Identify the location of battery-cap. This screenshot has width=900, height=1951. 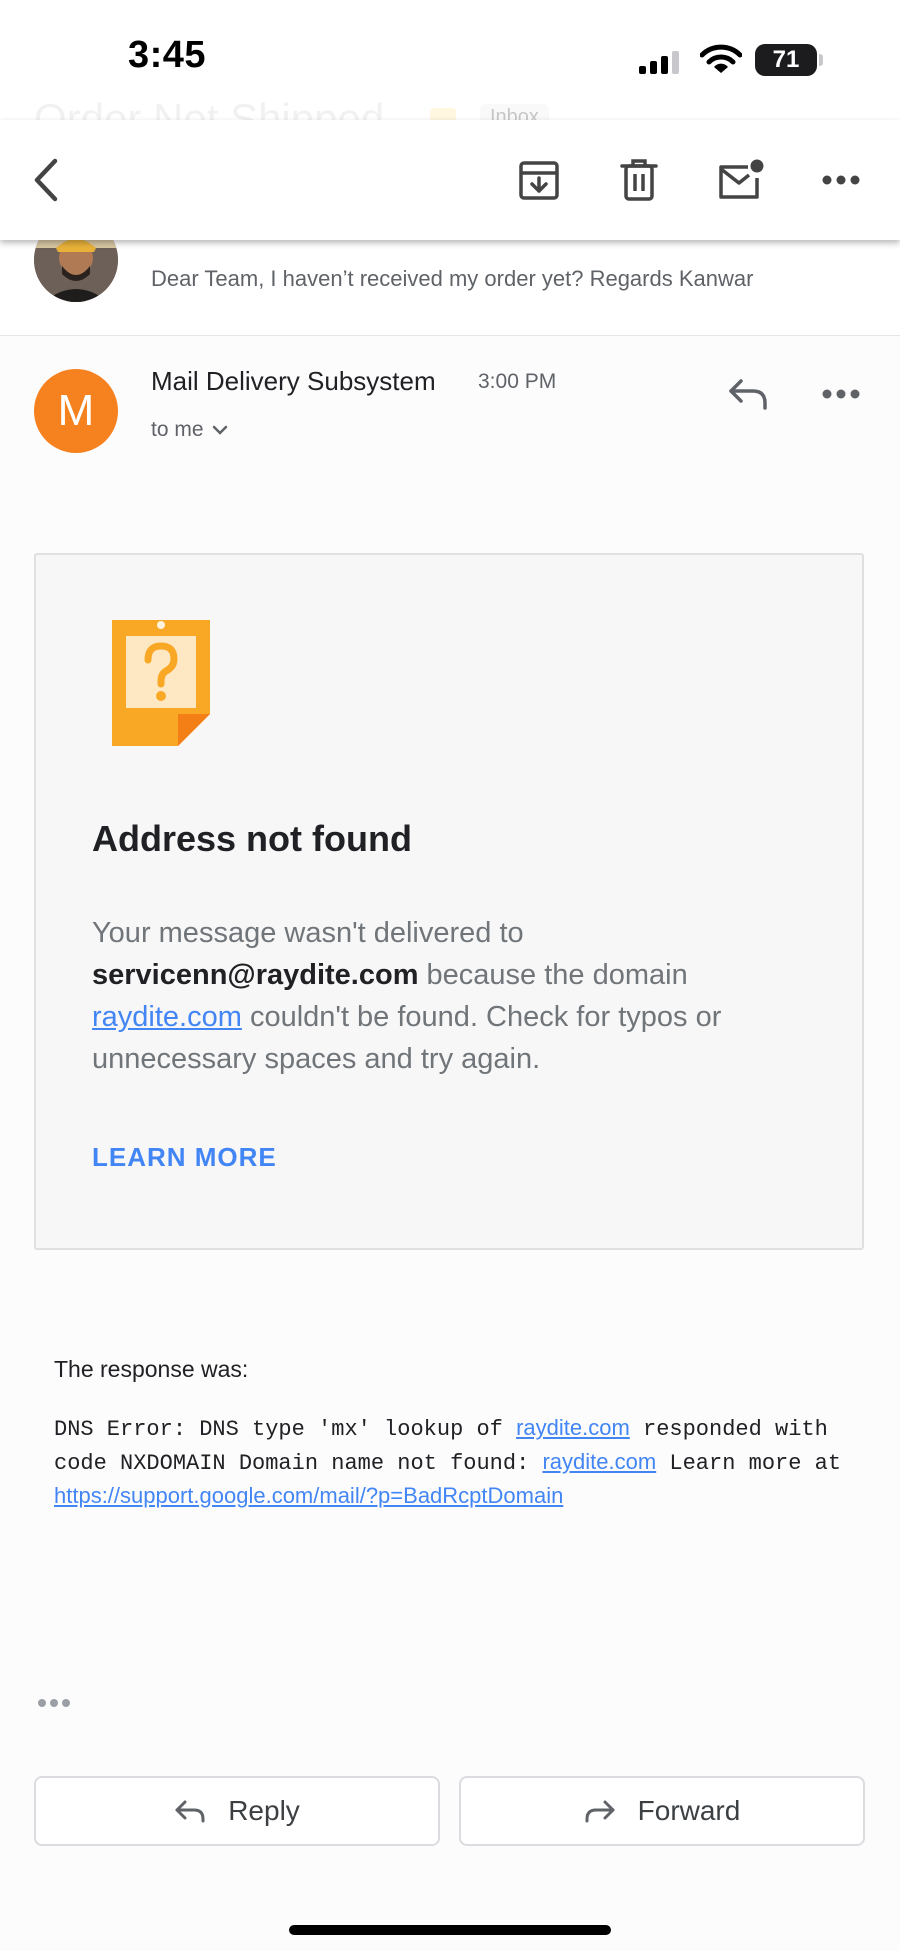
(821, 60).